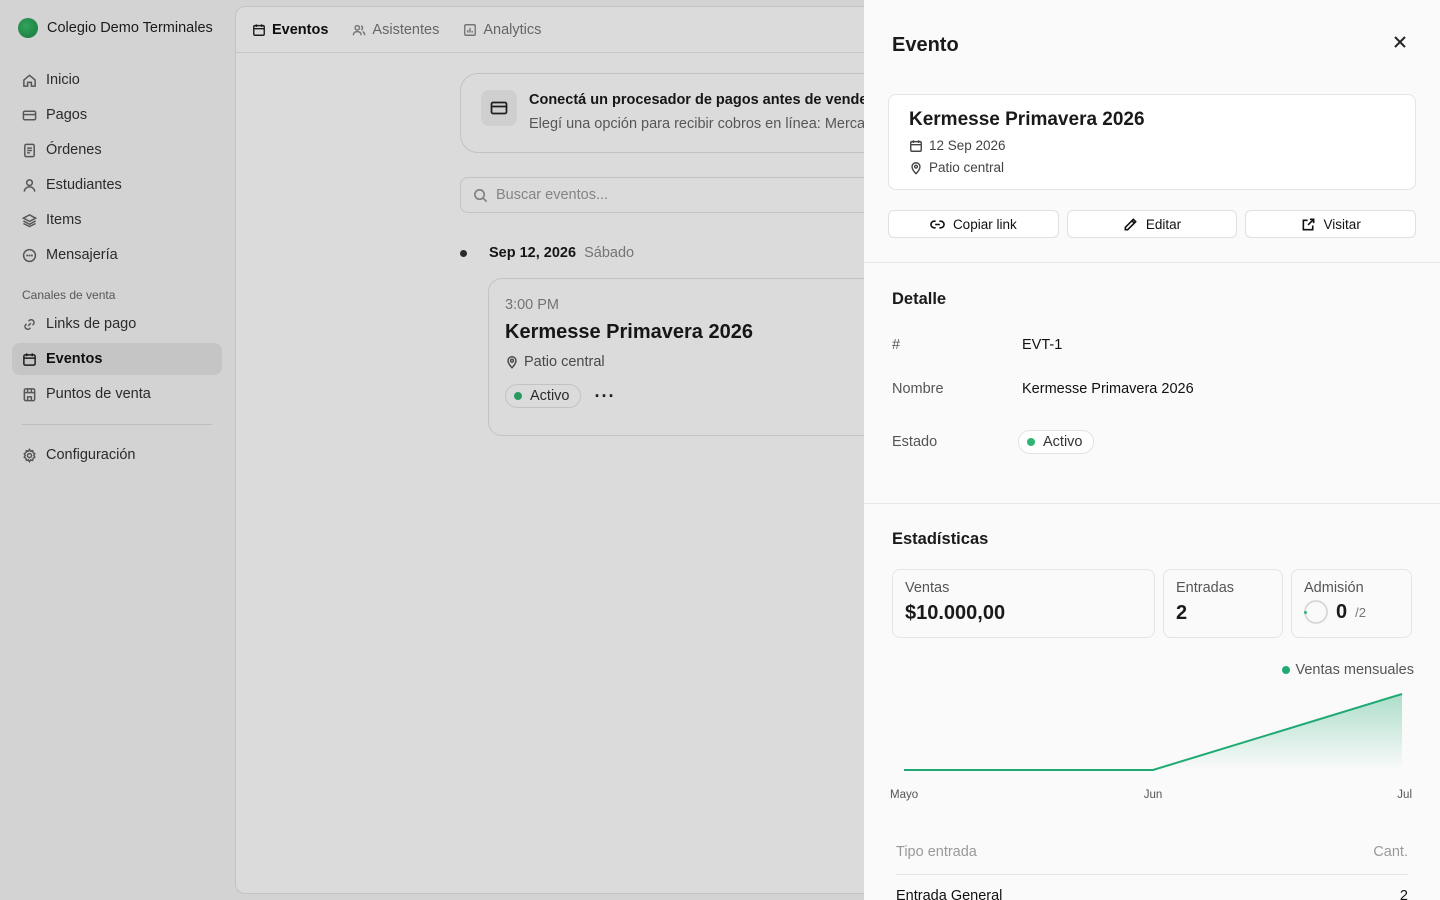 The width and height of the screenshot is (1440, 900). Describe the element at coordinates (1063, 442) in the screenshot. I see `status-label: Activo` at that location.